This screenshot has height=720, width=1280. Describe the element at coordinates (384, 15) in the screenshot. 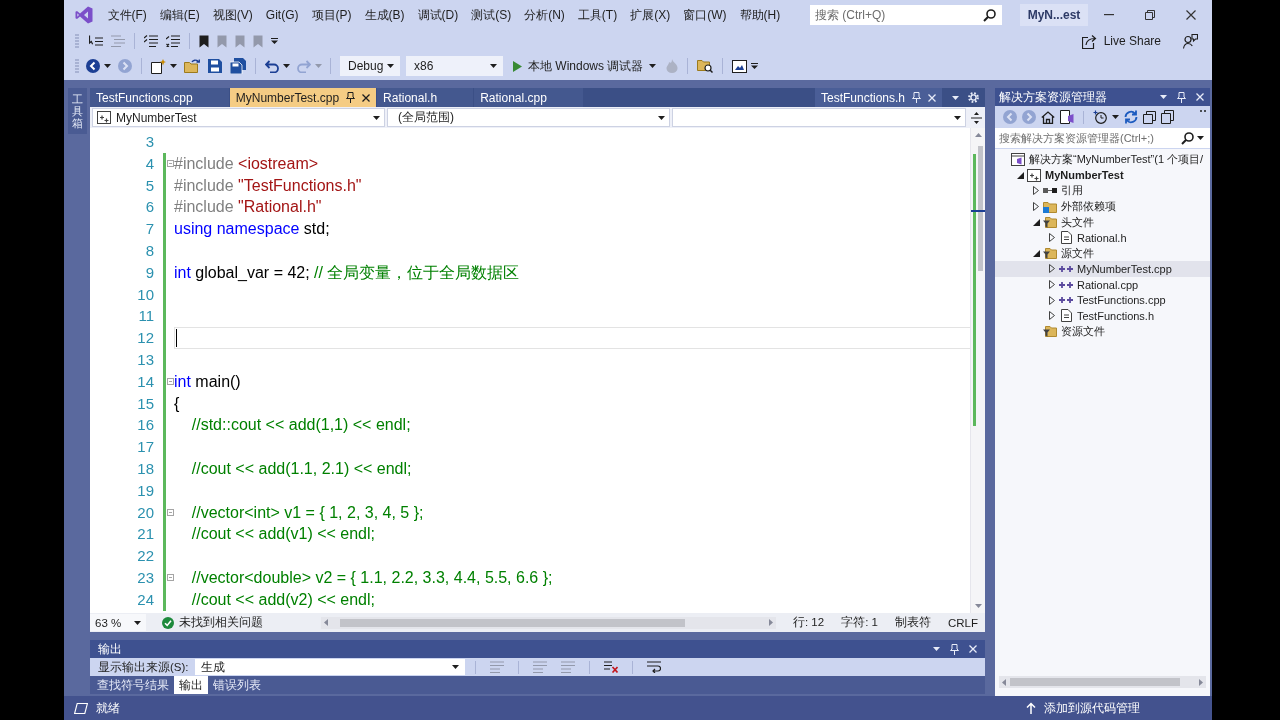

I see `menu-item: 生成(B)` at that location.